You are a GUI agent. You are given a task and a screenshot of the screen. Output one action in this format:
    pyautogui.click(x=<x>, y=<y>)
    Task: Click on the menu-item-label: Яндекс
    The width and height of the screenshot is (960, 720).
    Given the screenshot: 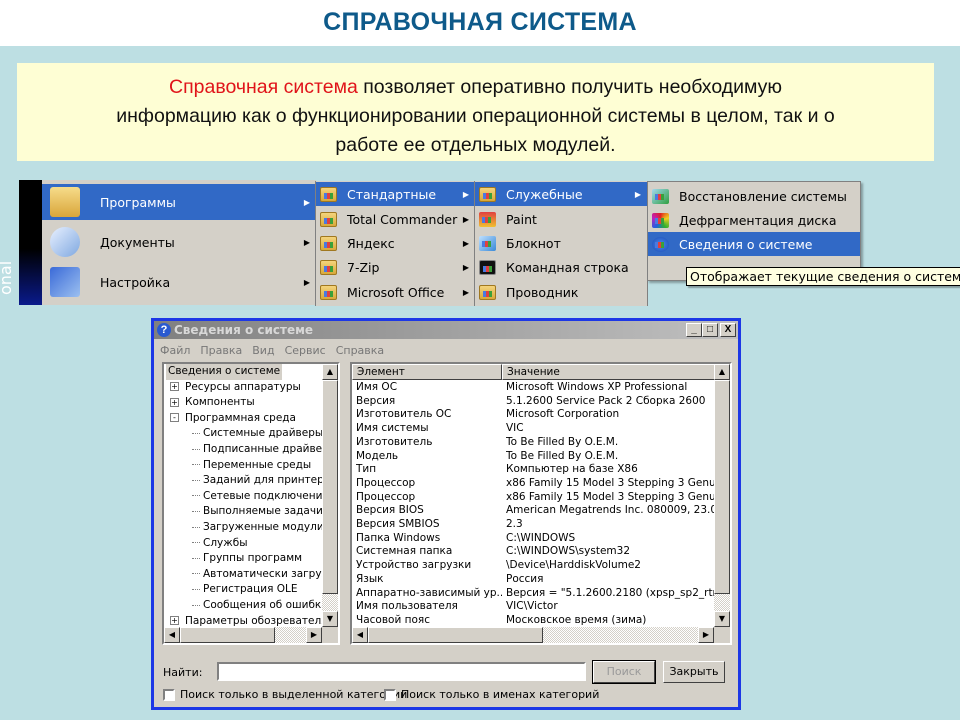 What is the action you would take?
    pyautogui.click(x=371, y=243)
    